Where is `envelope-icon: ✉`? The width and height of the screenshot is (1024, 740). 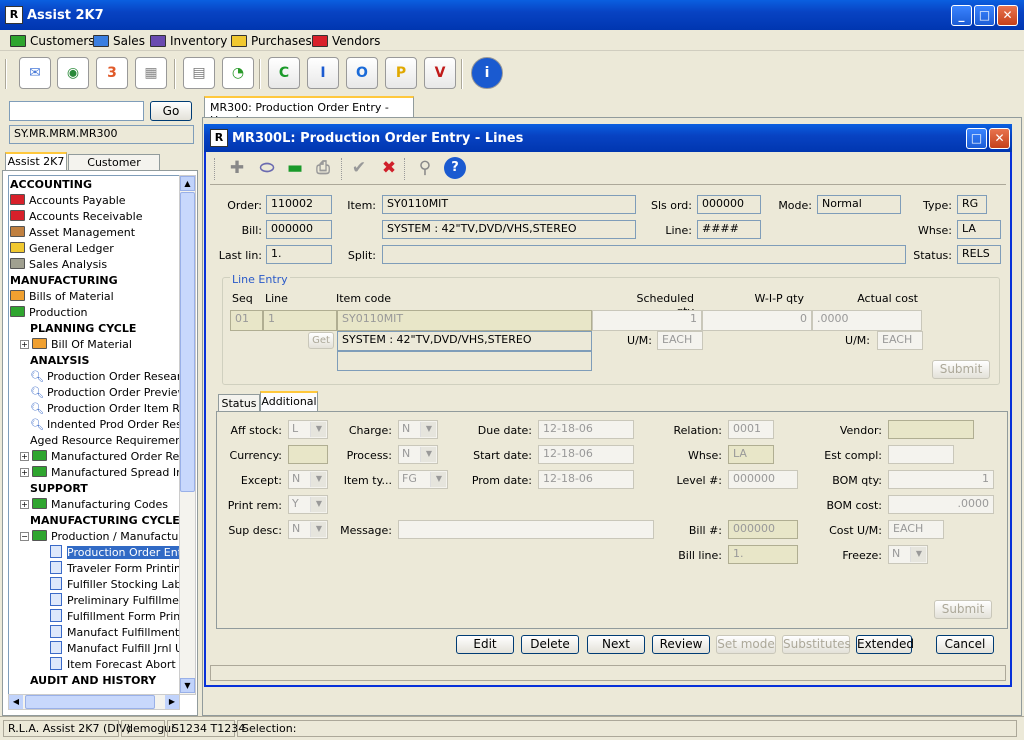
envelope-icon: ✉ is located at coordinates (35, 73).